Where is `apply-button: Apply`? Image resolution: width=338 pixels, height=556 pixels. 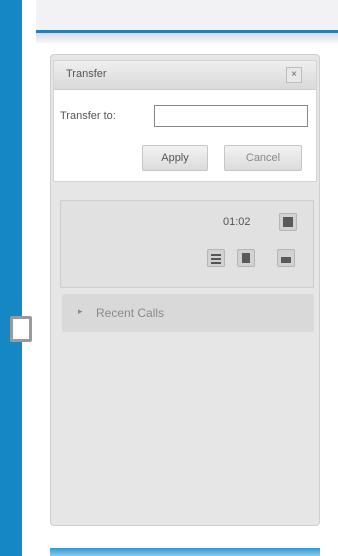
apply-button: Apply is located at coordinates (175, 158).